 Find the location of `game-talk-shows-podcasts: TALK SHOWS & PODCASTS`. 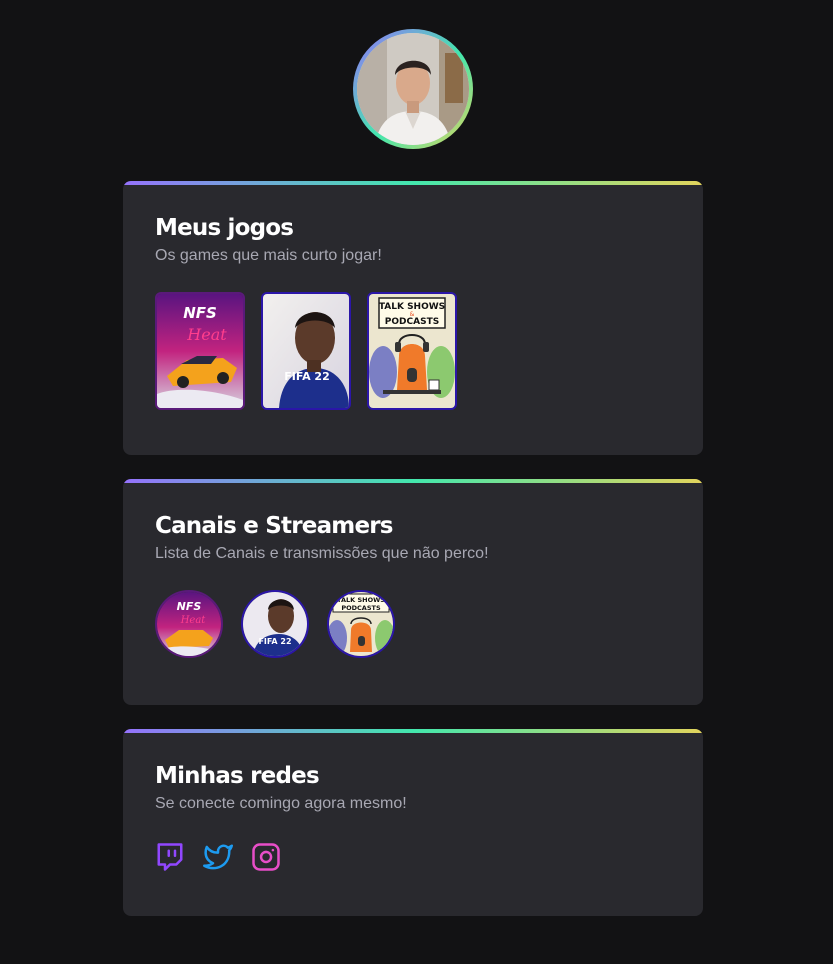

game-talk-shows-podcasts: TALK SHOWS & PODCASTS is located at coordinates (412, 351).